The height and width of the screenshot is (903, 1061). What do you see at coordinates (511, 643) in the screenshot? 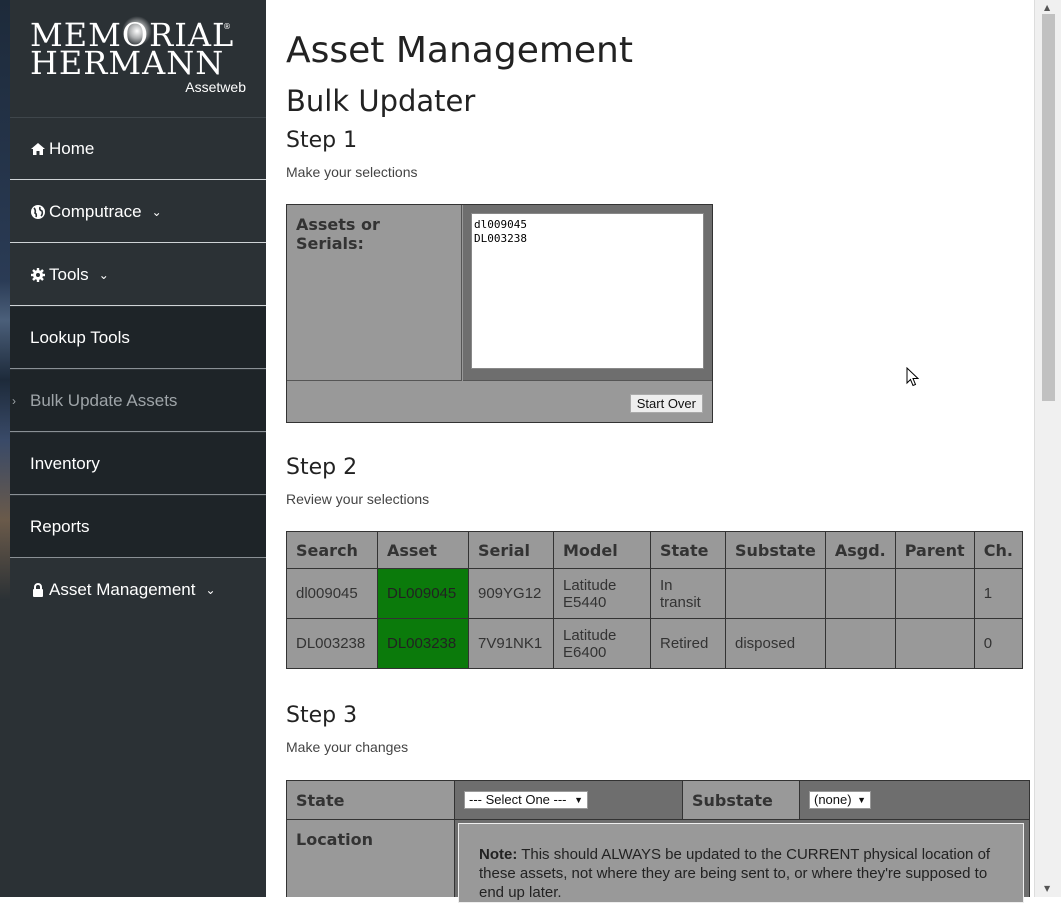
I see `cell-serial: 7V91NK1` at bounding box center [511, 643].